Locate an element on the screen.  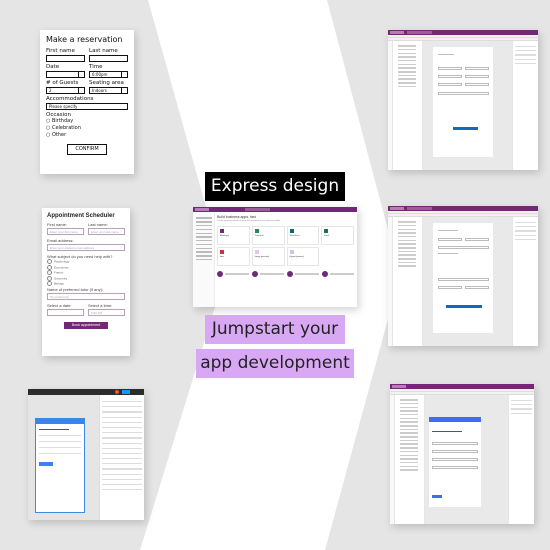
tile-name: Figma (preview) is located at coordinates (296, 257).